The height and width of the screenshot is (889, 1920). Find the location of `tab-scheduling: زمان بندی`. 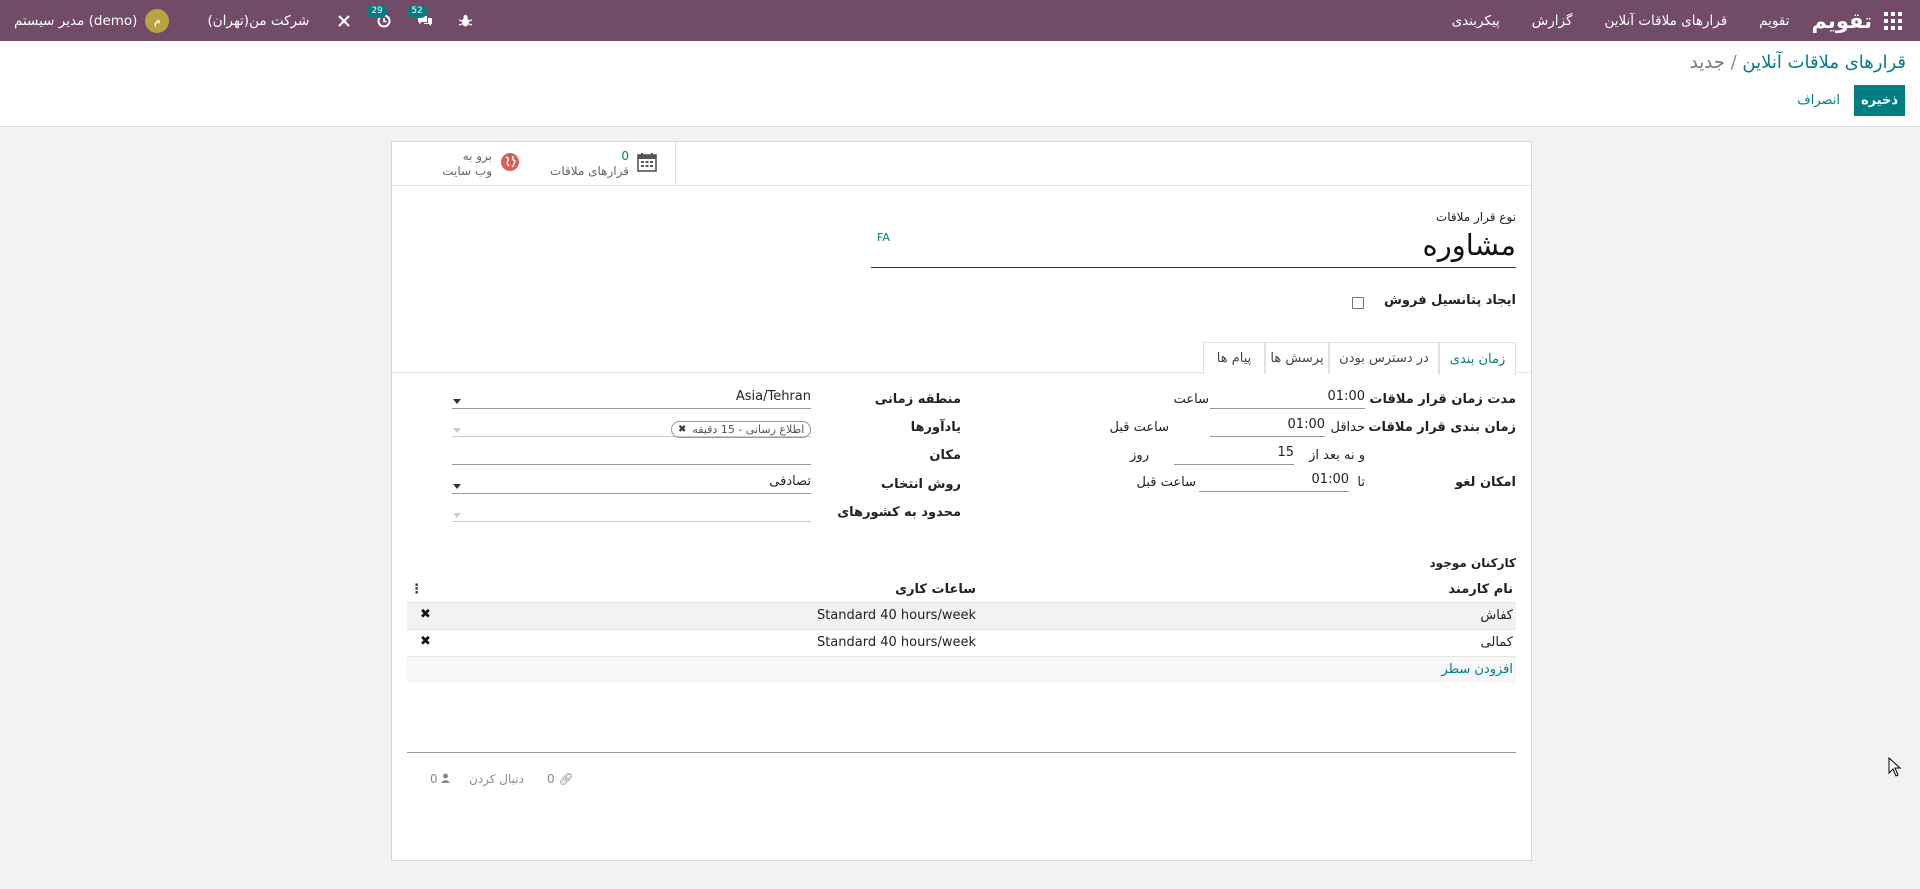

tab-scheduling: زمان بندی is located at coordinates (1477, 358).